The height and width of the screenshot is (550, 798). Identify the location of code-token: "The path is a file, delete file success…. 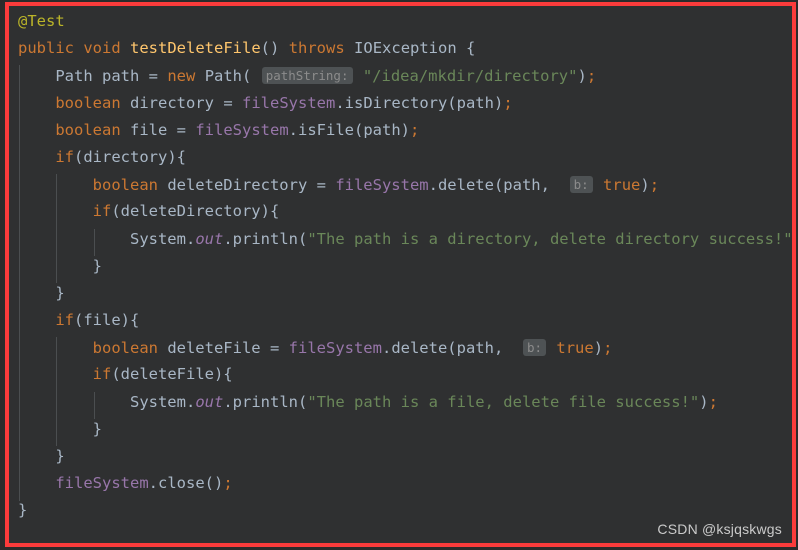
(503, 401).